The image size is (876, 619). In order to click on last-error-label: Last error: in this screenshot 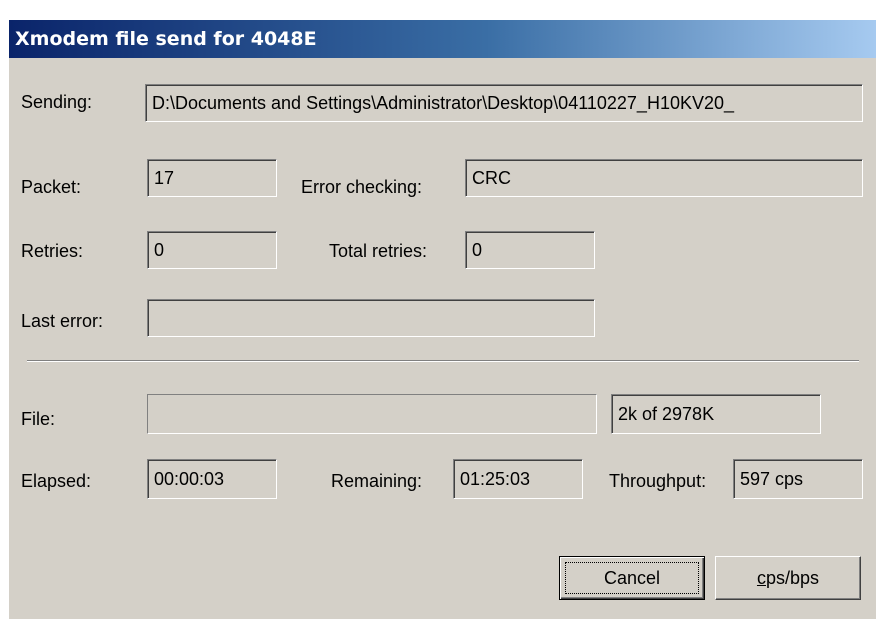, I will do `click(62, 321)`.